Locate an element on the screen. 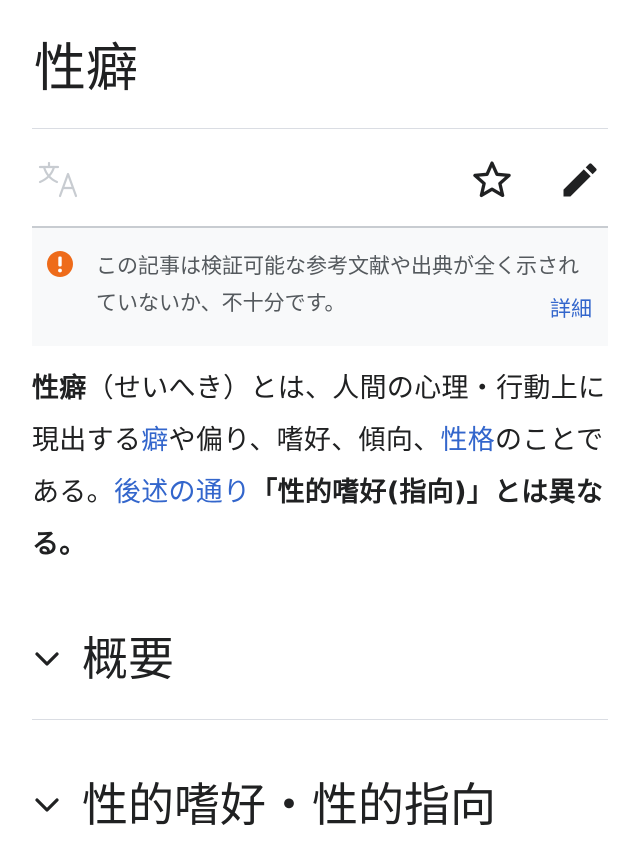 The height and width of the screenshot is (860, 640). section-heading-seiteki-shikou: 性的嗜好・性的指向 is located at coordinates (320, 805).